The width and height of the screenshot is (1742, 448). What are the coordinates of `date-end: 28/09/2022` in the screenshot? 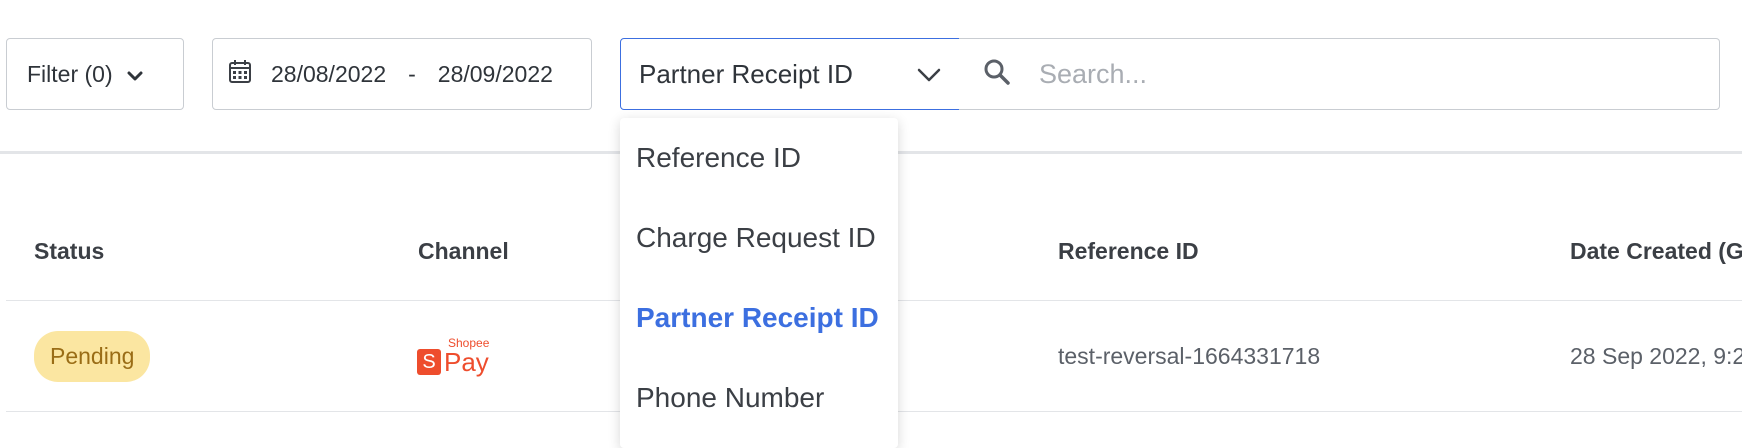 It's located at (495, 74).